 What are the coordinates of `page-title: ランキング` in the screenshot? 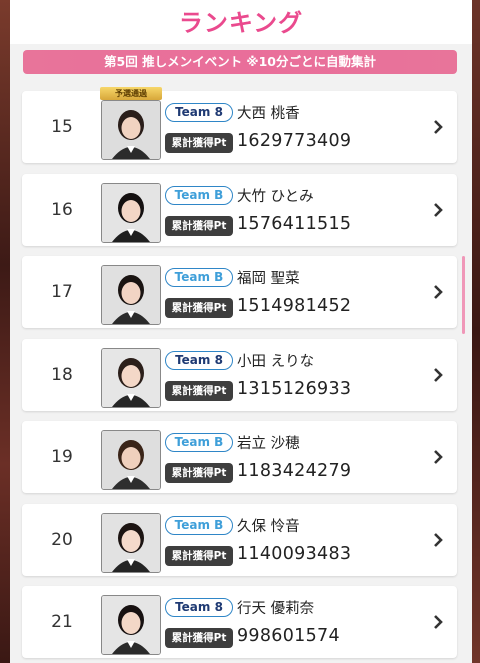 It's located at (241, 23).